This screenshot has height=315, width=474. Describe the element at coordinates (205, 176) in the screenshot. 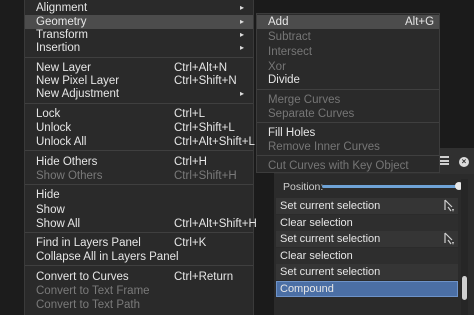

I see `menu-item-shortcut: Ctrl+Shift+H` at that location.